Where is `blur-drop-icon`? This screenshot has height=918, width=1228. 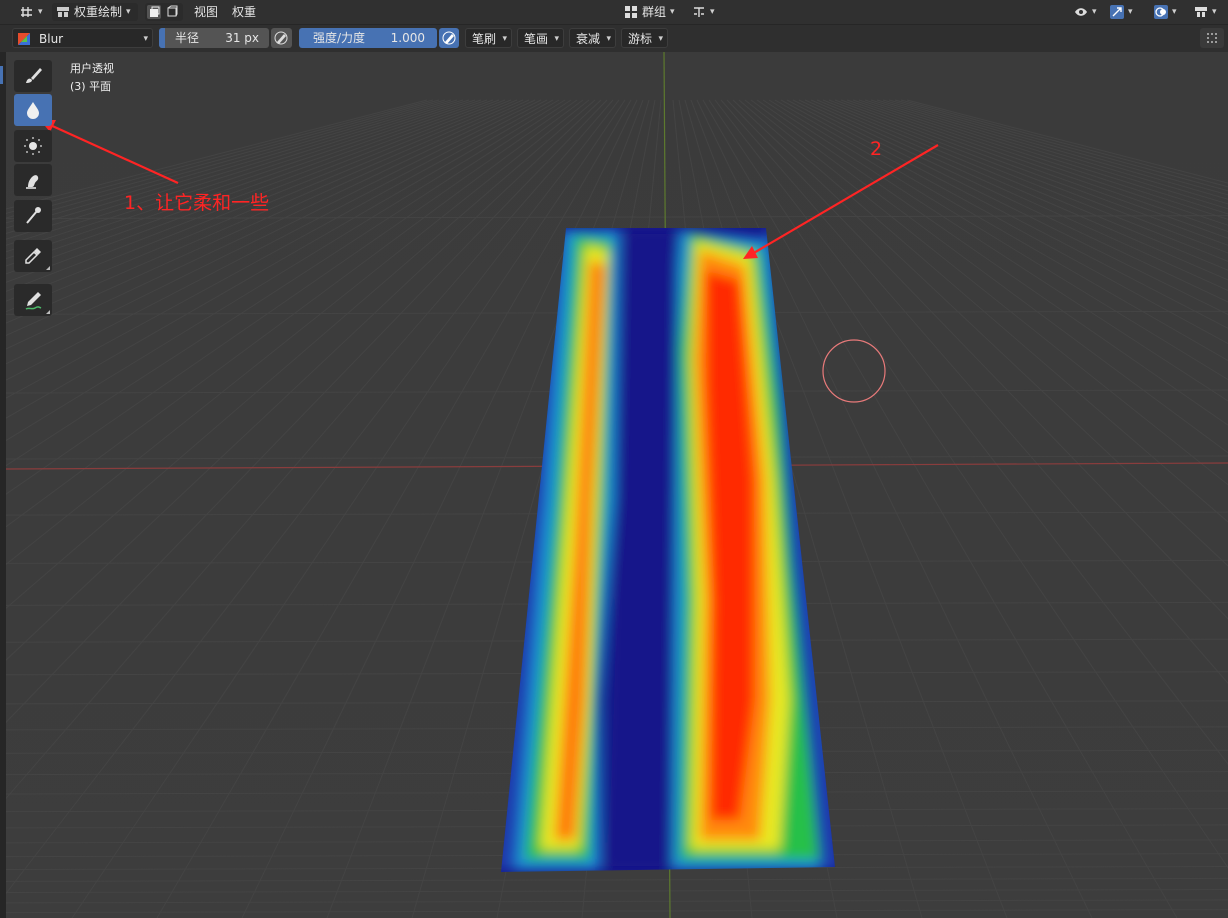
blur-drop-icon is located at coordinates (33, 110).